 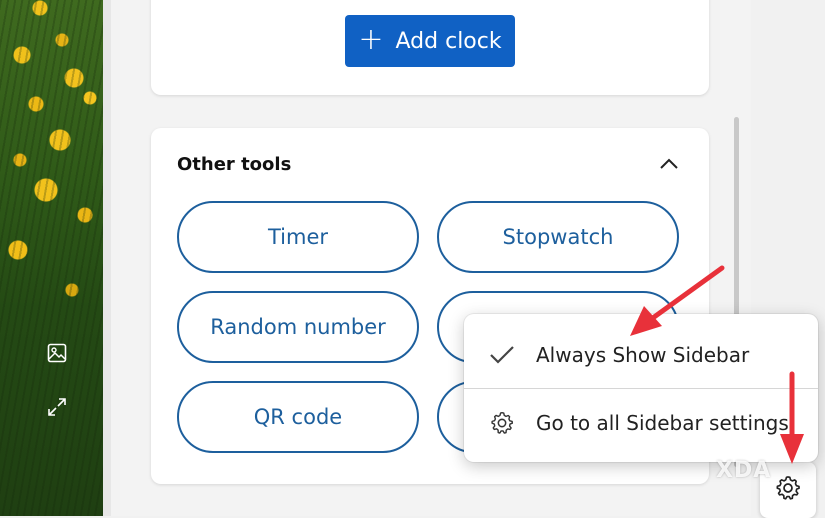 I want to click on xda-watermark: XDA, so click(x=744, y=470).